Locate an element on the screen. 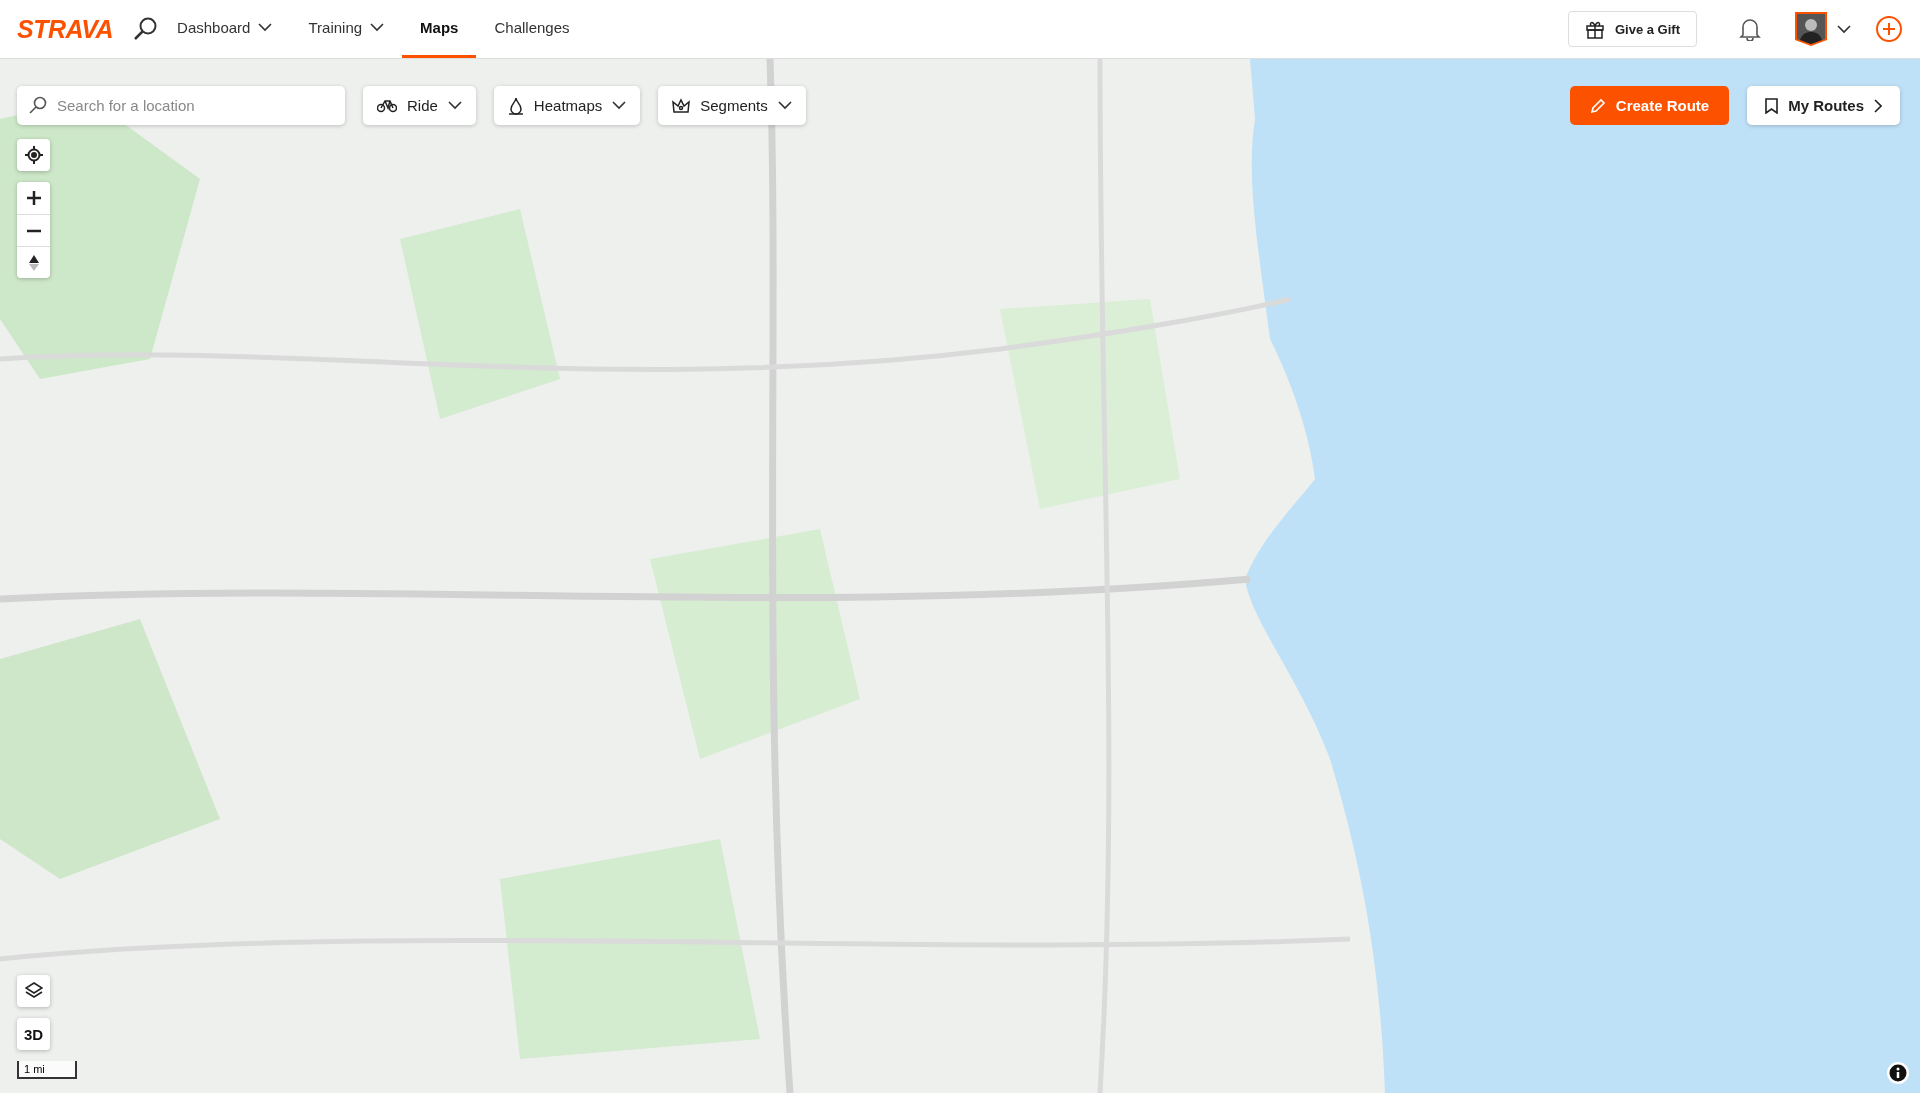 The image size is (1920, 1093). bookmark-icon is located at coordinates (1772, 105).